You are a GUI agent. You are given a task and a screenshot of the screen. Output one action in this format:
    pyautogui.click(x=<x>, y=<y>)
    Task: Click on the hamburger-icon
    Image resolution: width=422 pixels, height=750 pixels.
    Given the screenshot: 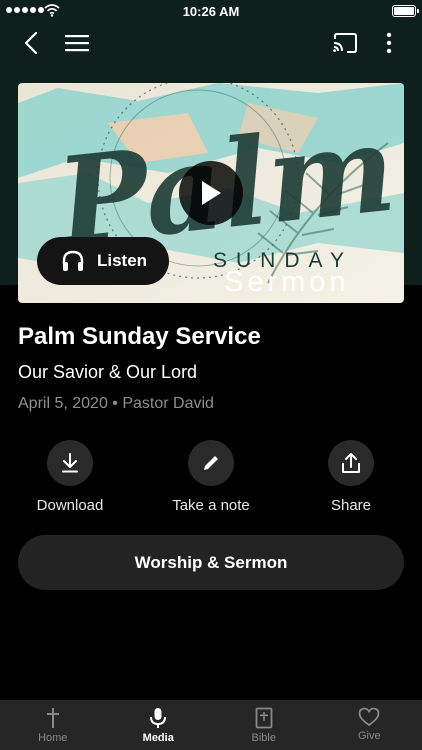 What is the action you would take?
    pyautogui.click(x=77, y=43)
    